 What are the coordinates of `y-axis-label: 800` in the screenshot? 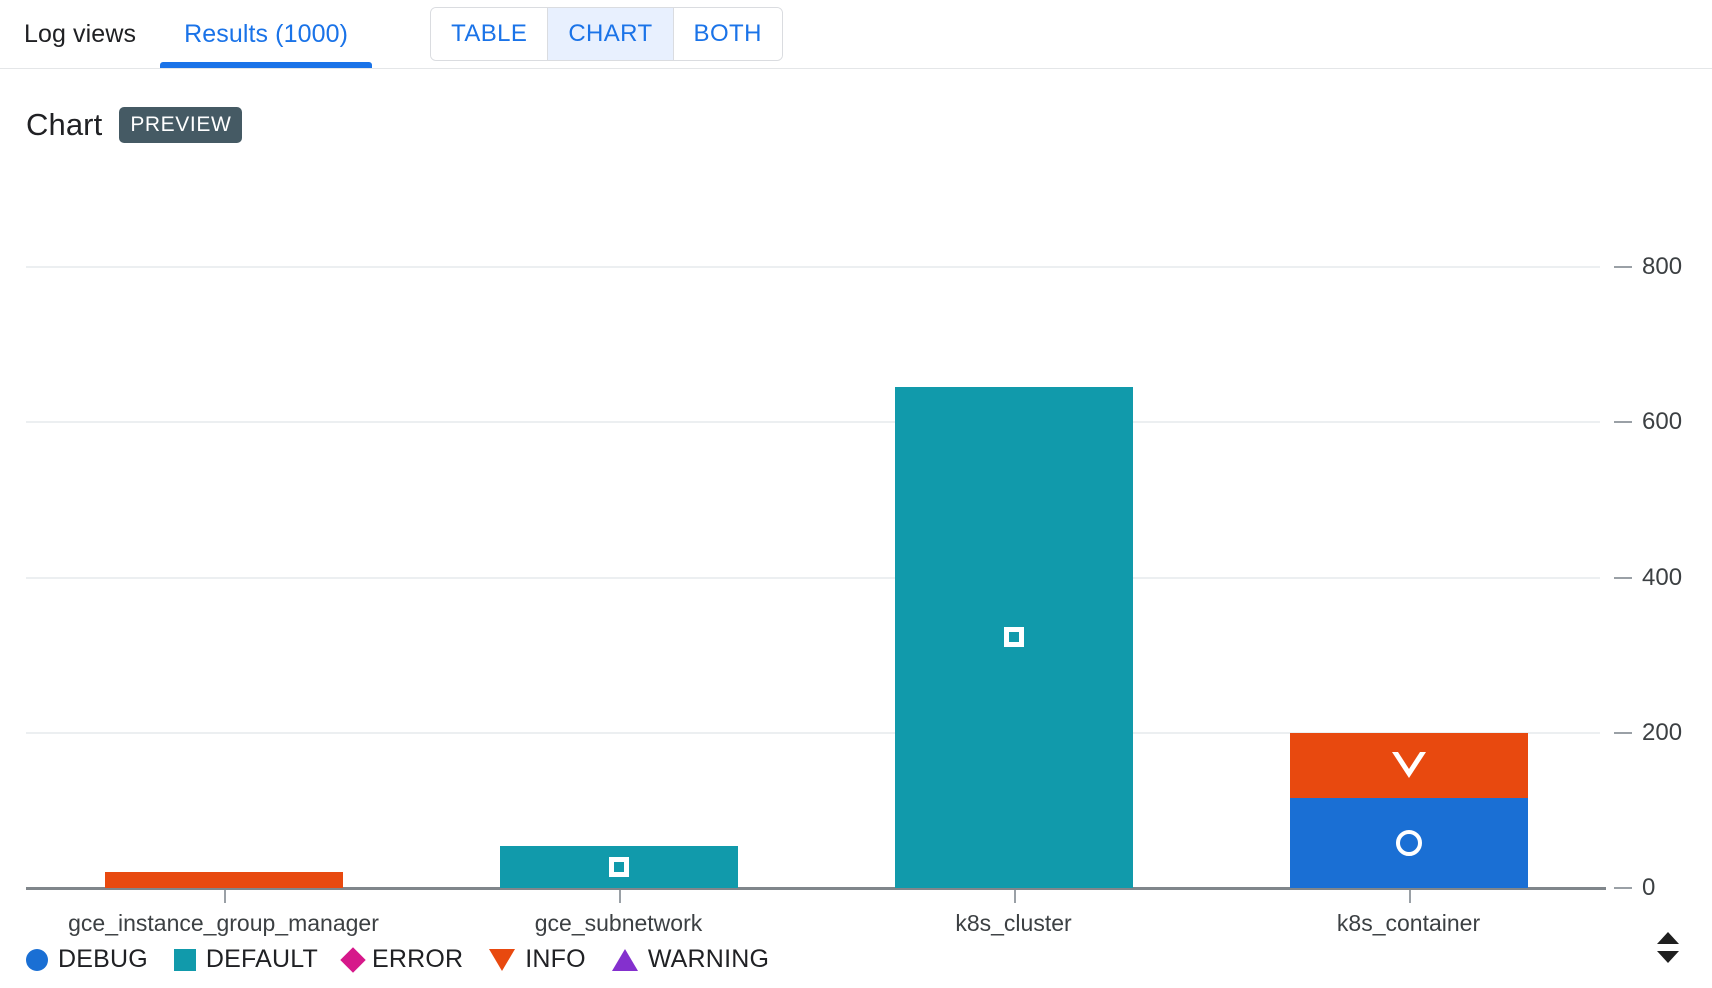 It's located at (1662, 267).